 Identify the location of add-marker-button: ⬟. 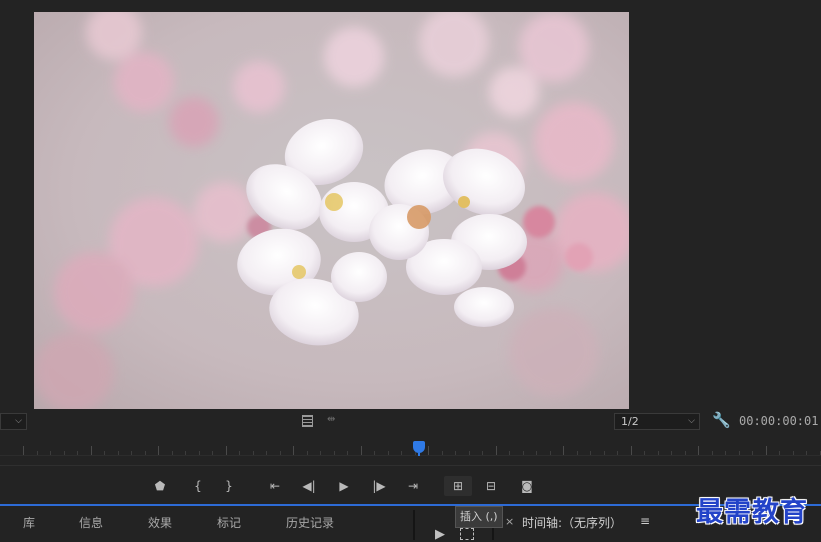
(160, 486).